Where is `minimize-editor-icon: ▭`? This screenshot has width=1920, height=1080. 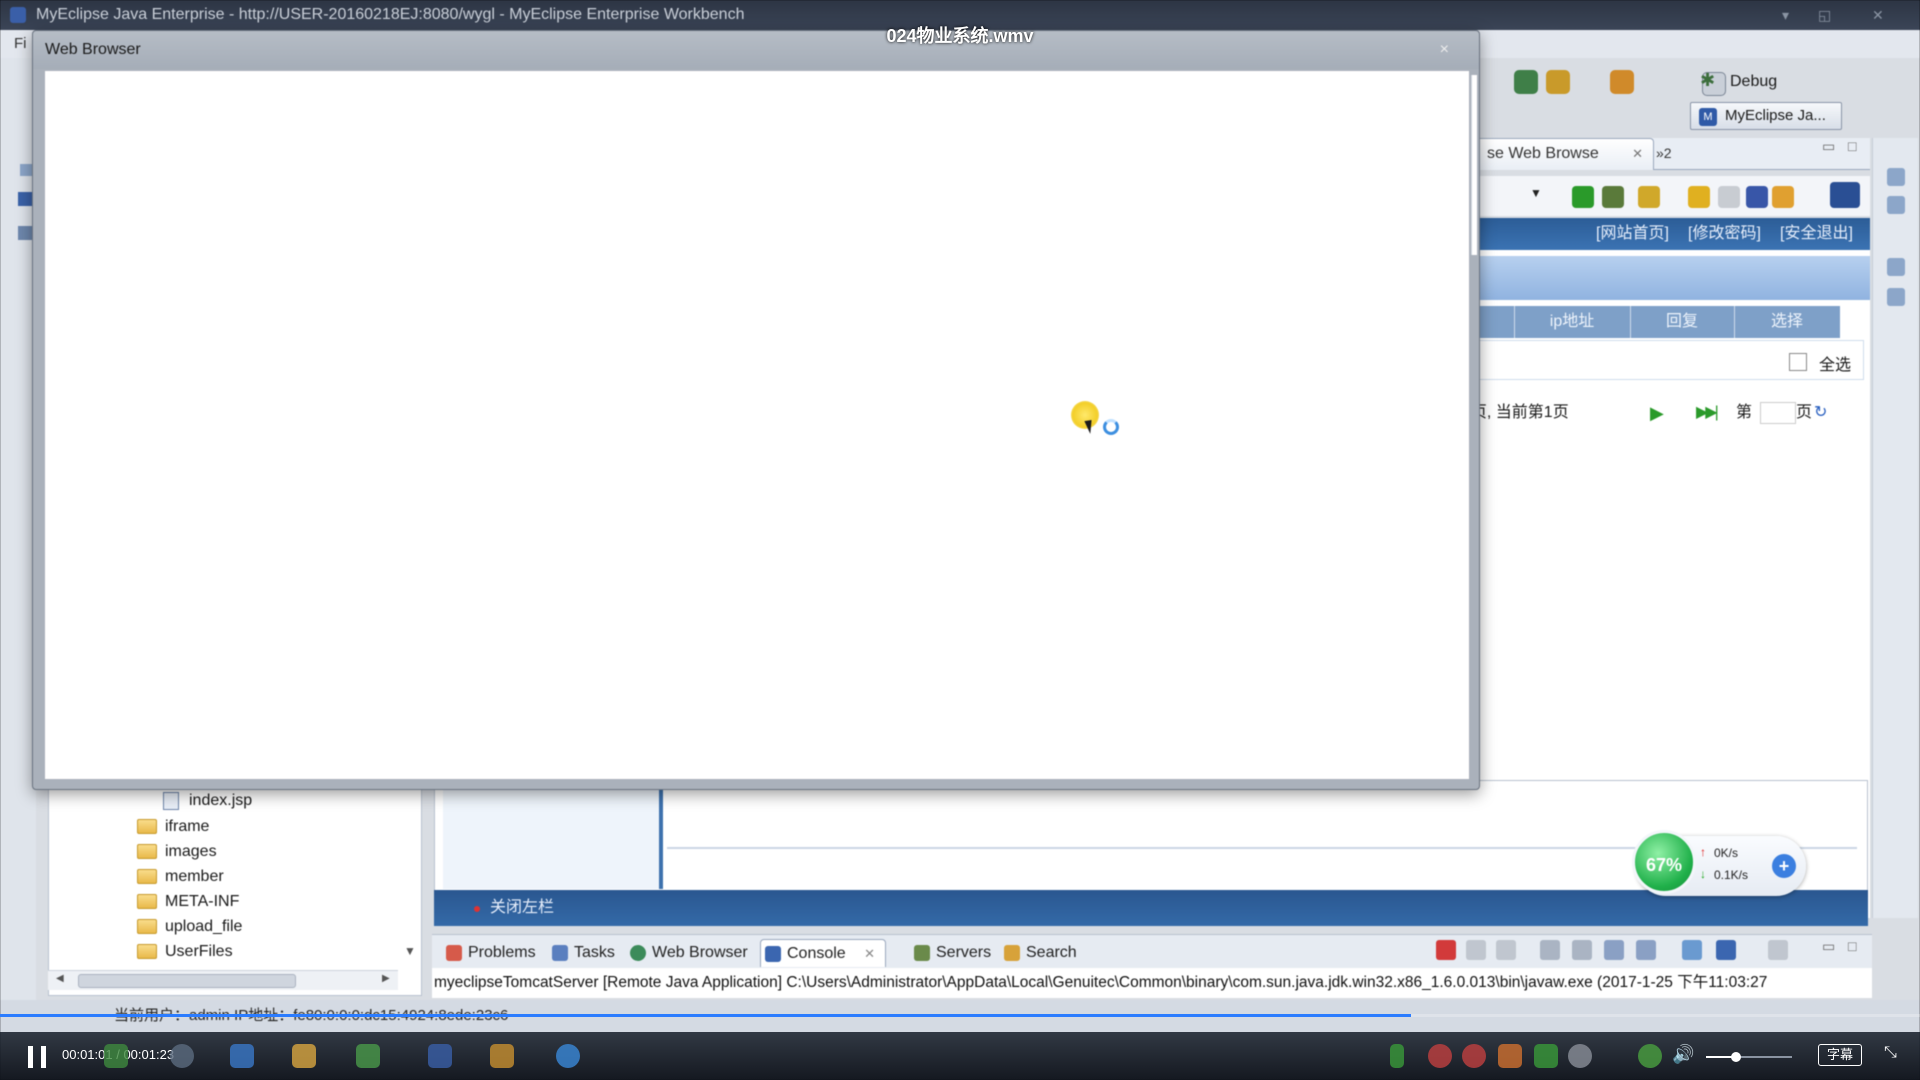
minimize-editor-icon: ▭ is located at coordinates (1828, 146).